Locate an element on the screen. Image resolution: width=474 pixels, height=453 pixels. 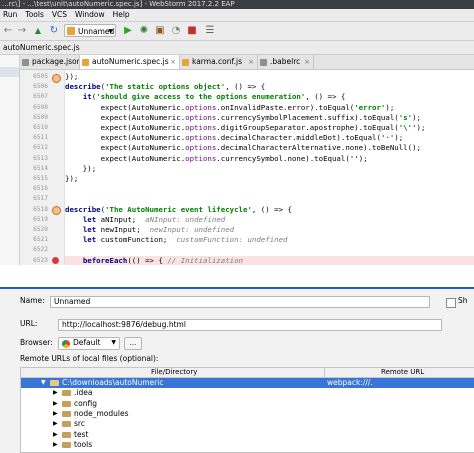
breakpoint-icon is located at coordinates (55, 261).